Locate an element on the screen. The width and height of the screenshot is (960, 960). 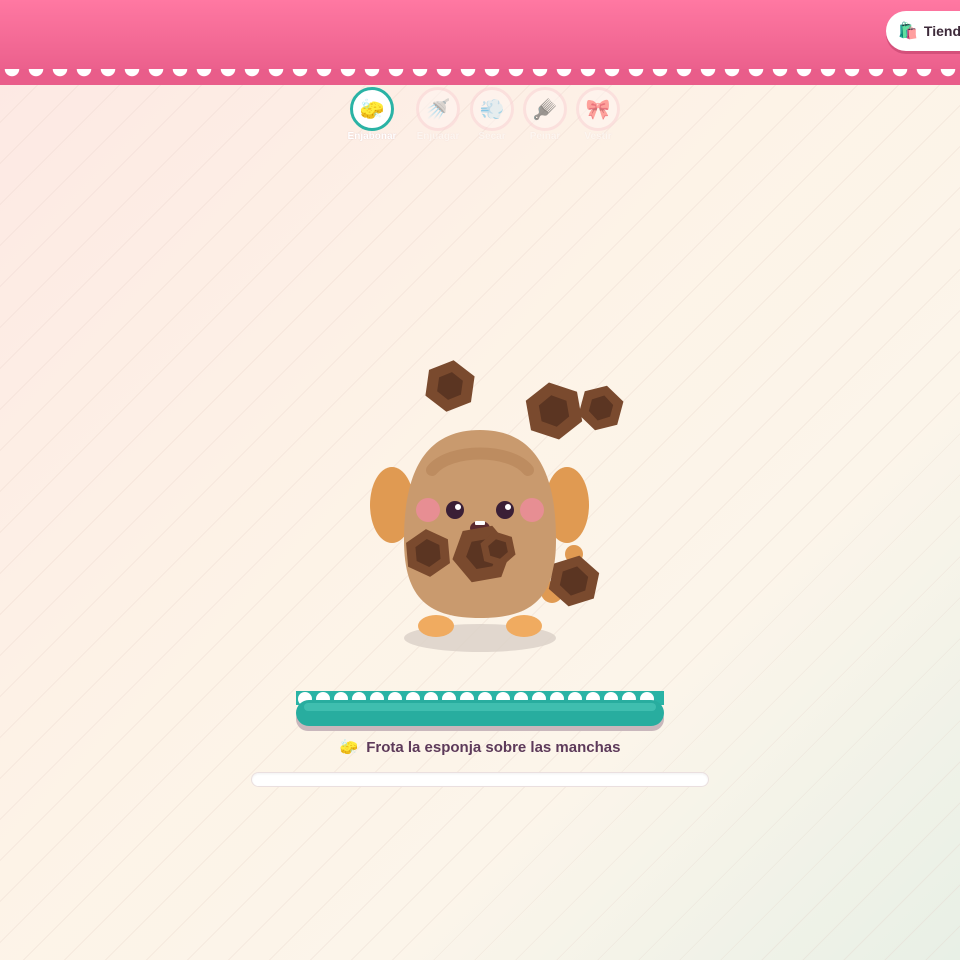
pet-right-cheek is located at coordinates (532, 510).